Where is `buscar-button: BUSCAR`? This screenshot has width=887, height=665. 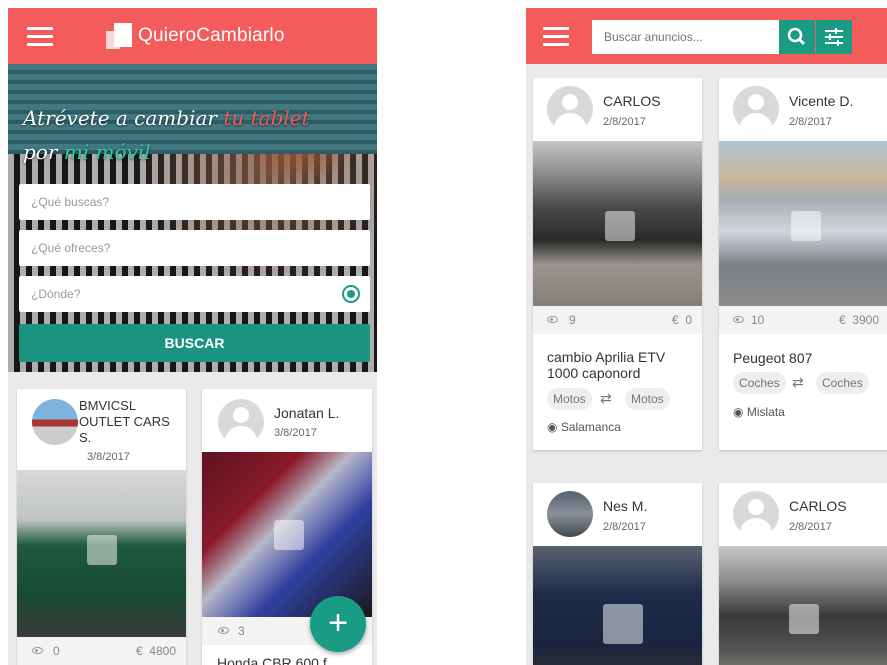 buscar-button: BUSCAR is located at coordinates (194, 343).